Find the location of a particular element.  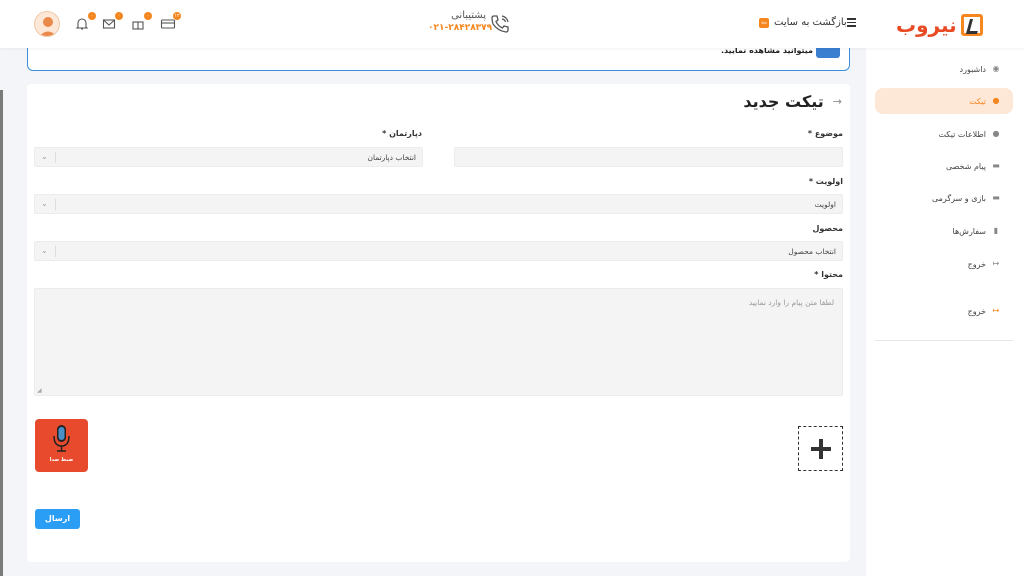

title-row: → تیکت جدید is located at coordinates (792, 101).